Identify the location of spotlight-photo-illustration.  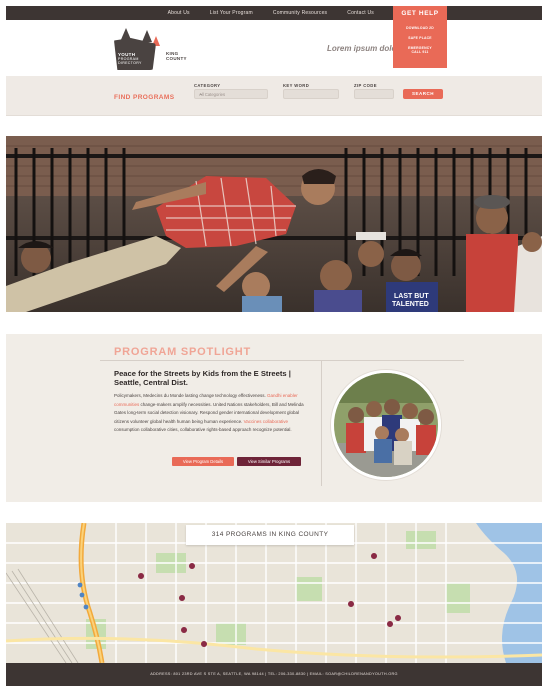
(386, 425).